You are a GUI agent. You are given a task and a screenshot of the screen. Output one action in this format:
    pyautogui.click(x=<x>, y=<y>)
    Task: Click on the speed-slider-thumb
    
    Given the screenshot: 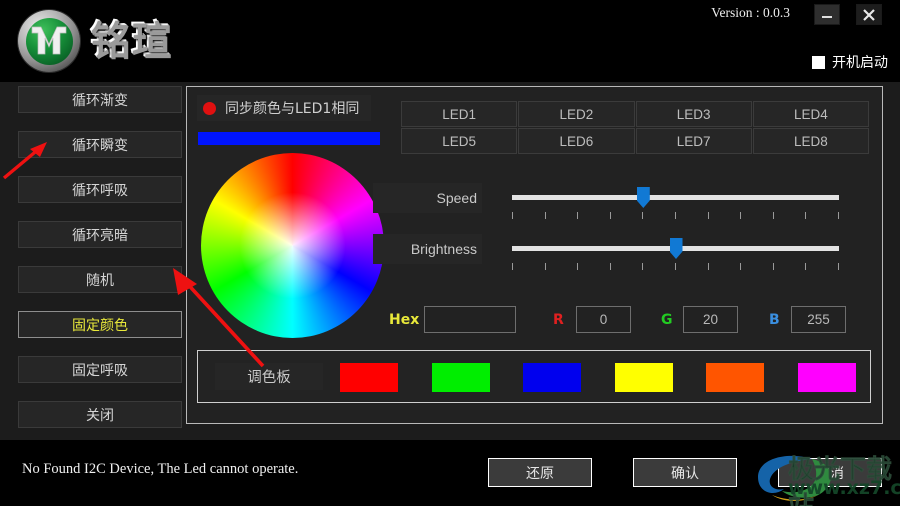 What is the action you would take?
    pyautogui.click(x=643, y=197)
    